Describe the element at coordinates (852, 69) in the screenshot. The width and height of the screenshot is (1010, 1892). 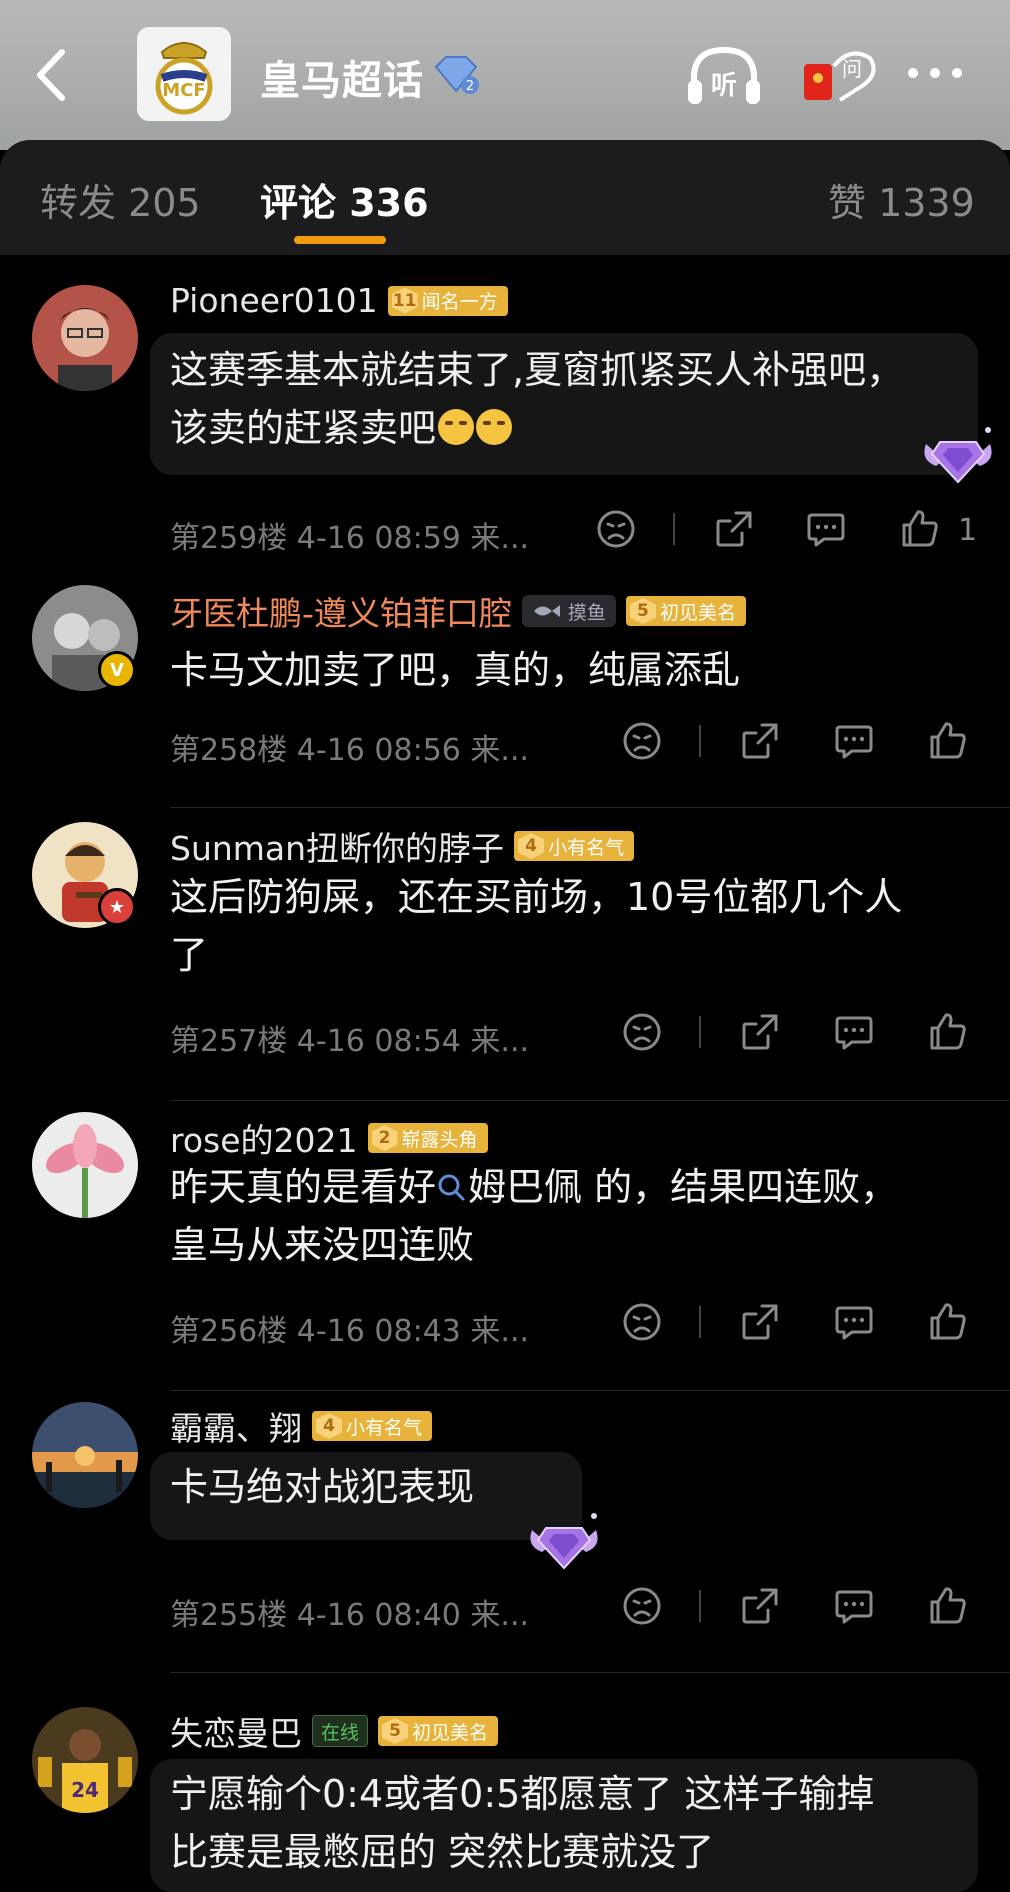
I see `svg-text: 问` at that location.